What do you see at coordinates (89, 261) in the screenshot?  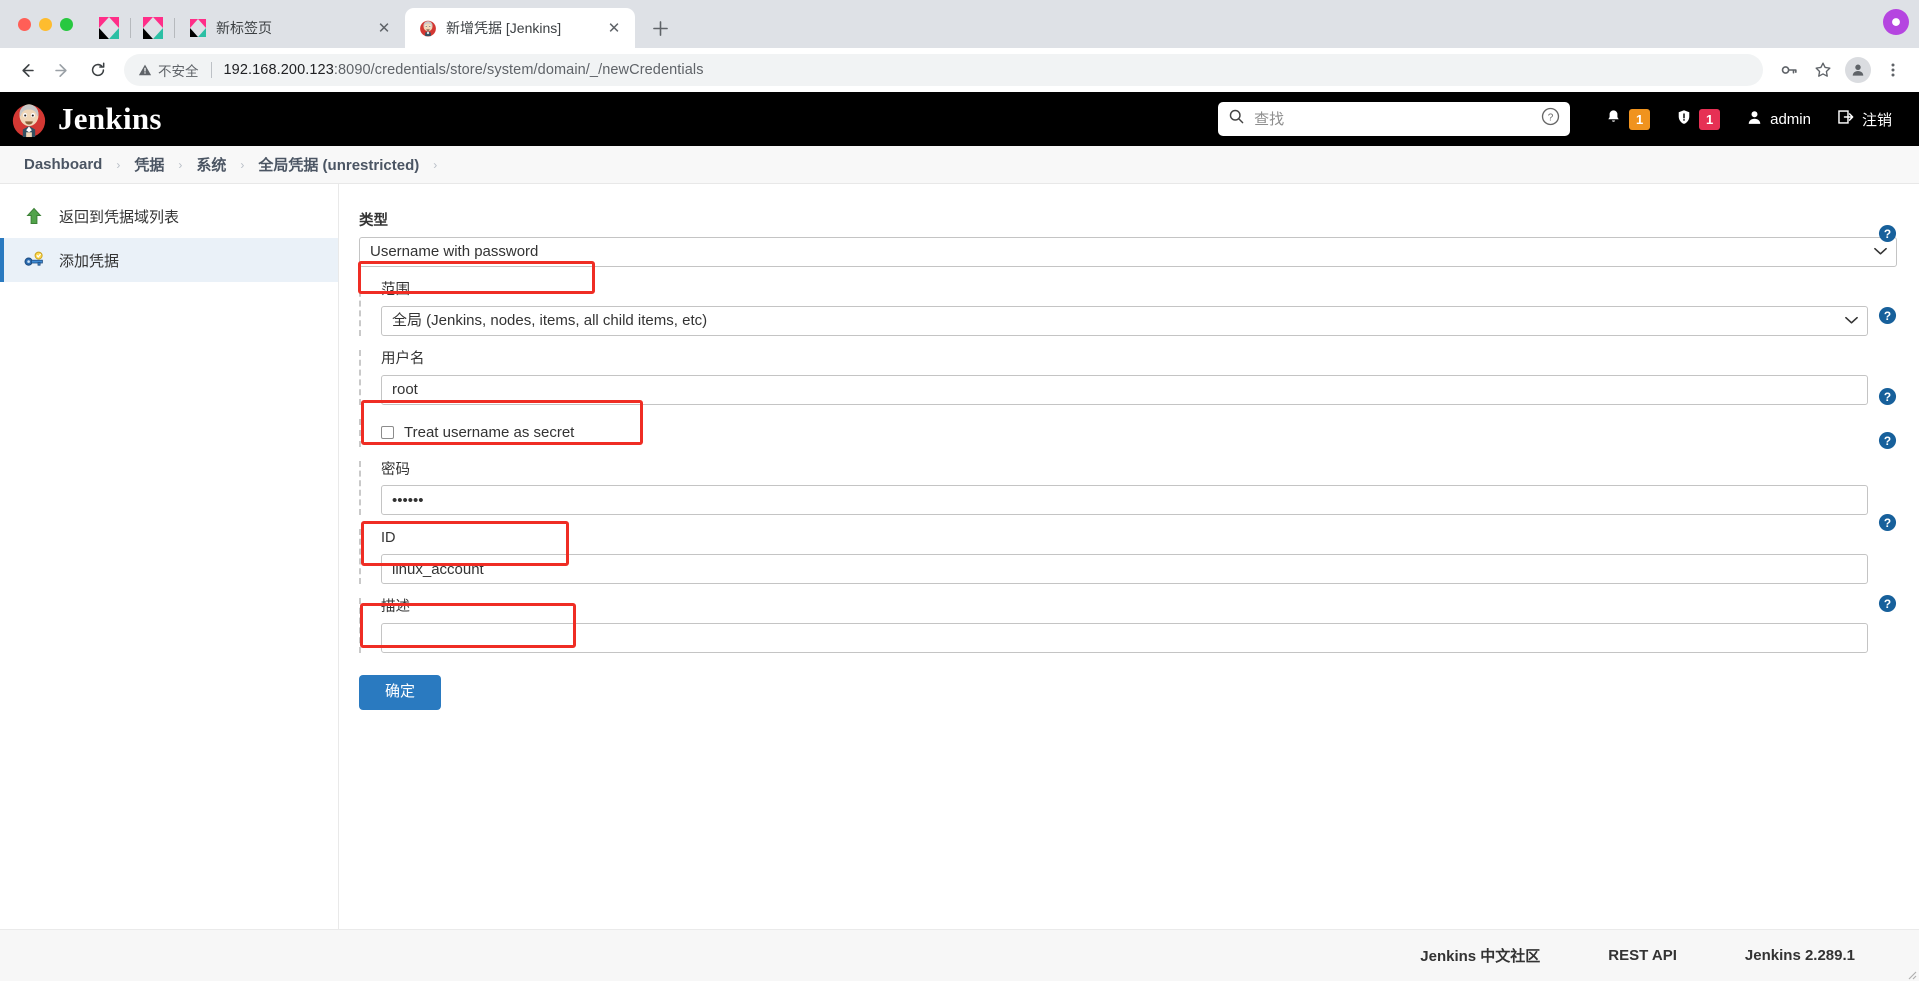 I see `sidebar-item-label: 添加凭据` at bounding box center [89, 261].